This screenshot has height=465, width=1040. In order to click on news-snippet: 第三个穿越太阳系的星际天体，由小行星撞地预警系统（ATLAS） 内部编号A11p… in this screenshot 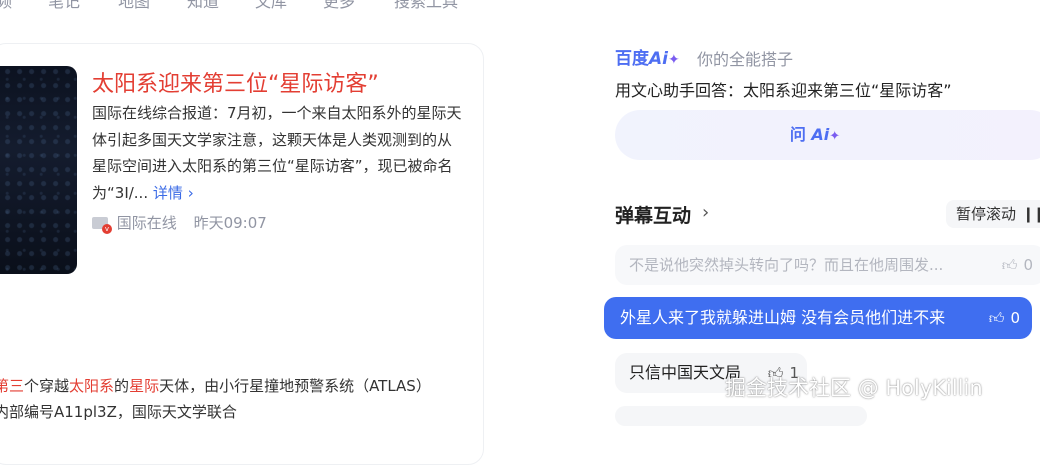, I will do `click(215, 399)`.